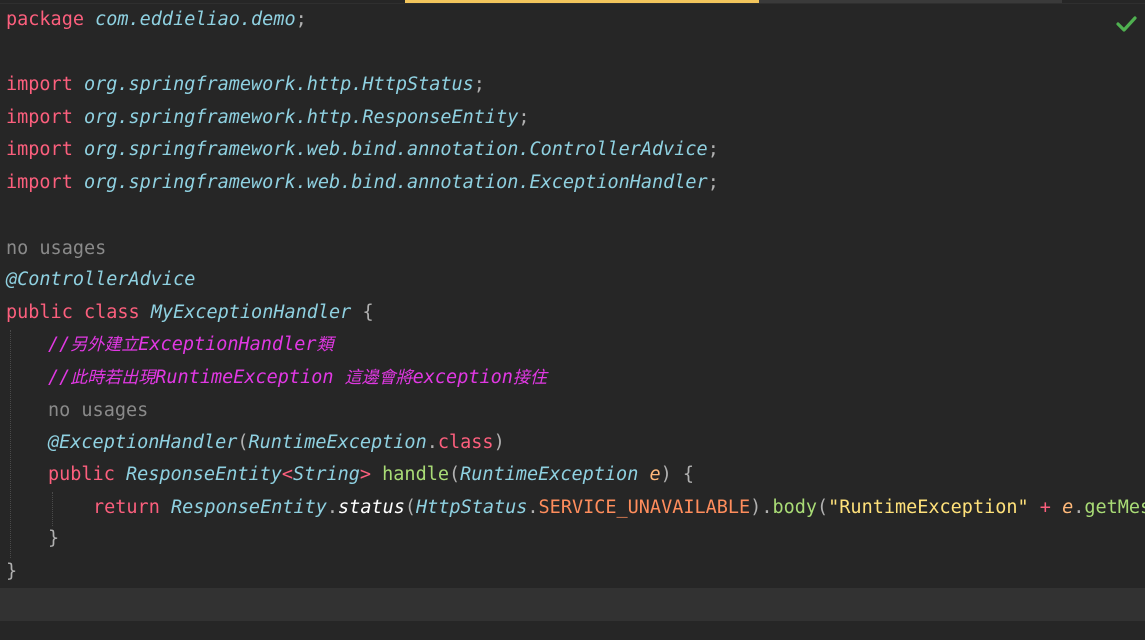  What do you see at coordinates (251, 312) in the screenshot?
I see `class-name: MyExceptionHandler` at bounding box center [251, 312].